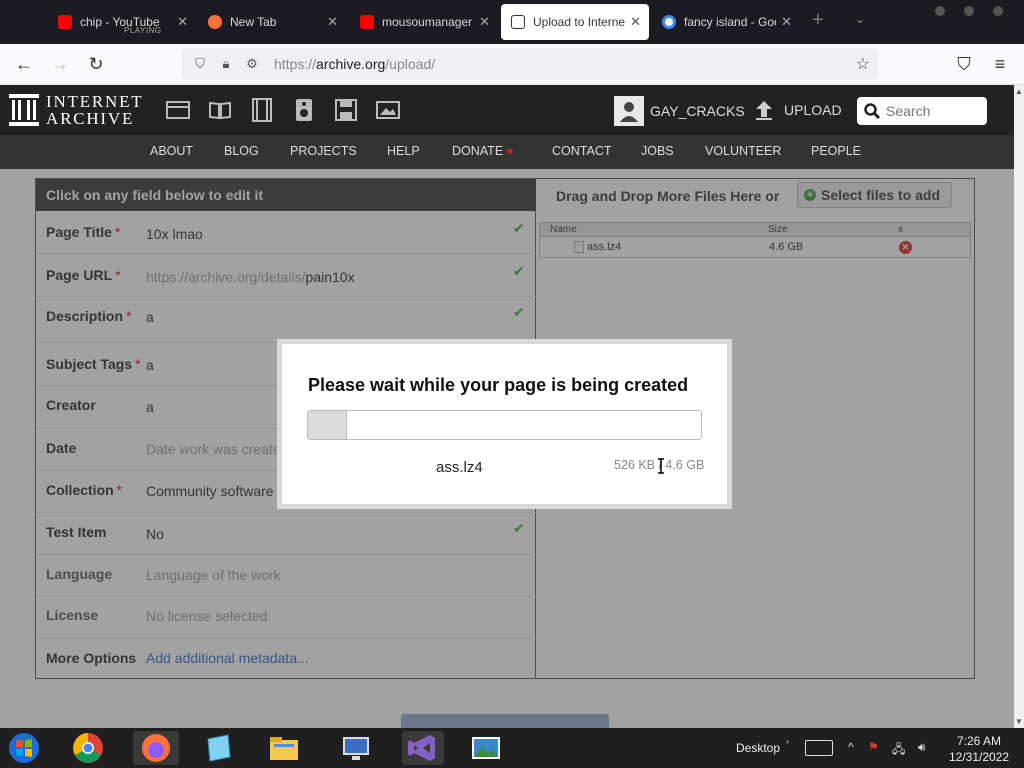 This screenshot has height=768, width=1024. Describe the element at coordinates (410, 64) in the screenshot. I see `url-path: /upload/` at that location.